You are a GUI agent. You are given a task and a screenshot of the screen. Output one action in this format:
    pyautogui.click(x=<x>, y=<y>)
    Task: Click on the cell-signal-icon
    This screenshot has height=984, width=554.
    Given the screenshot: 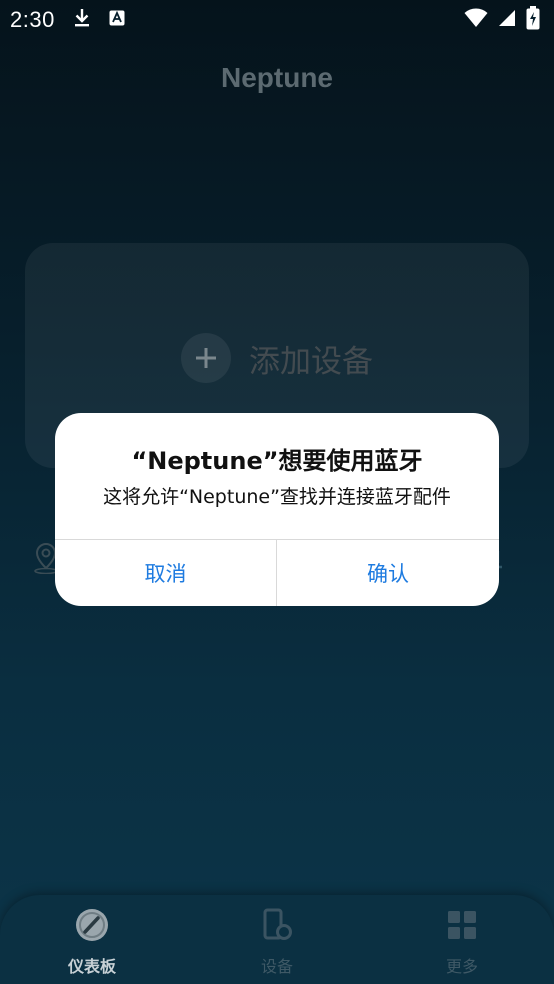 What is the action you would take?
    pyautogui.click(x=507, y=20)
    